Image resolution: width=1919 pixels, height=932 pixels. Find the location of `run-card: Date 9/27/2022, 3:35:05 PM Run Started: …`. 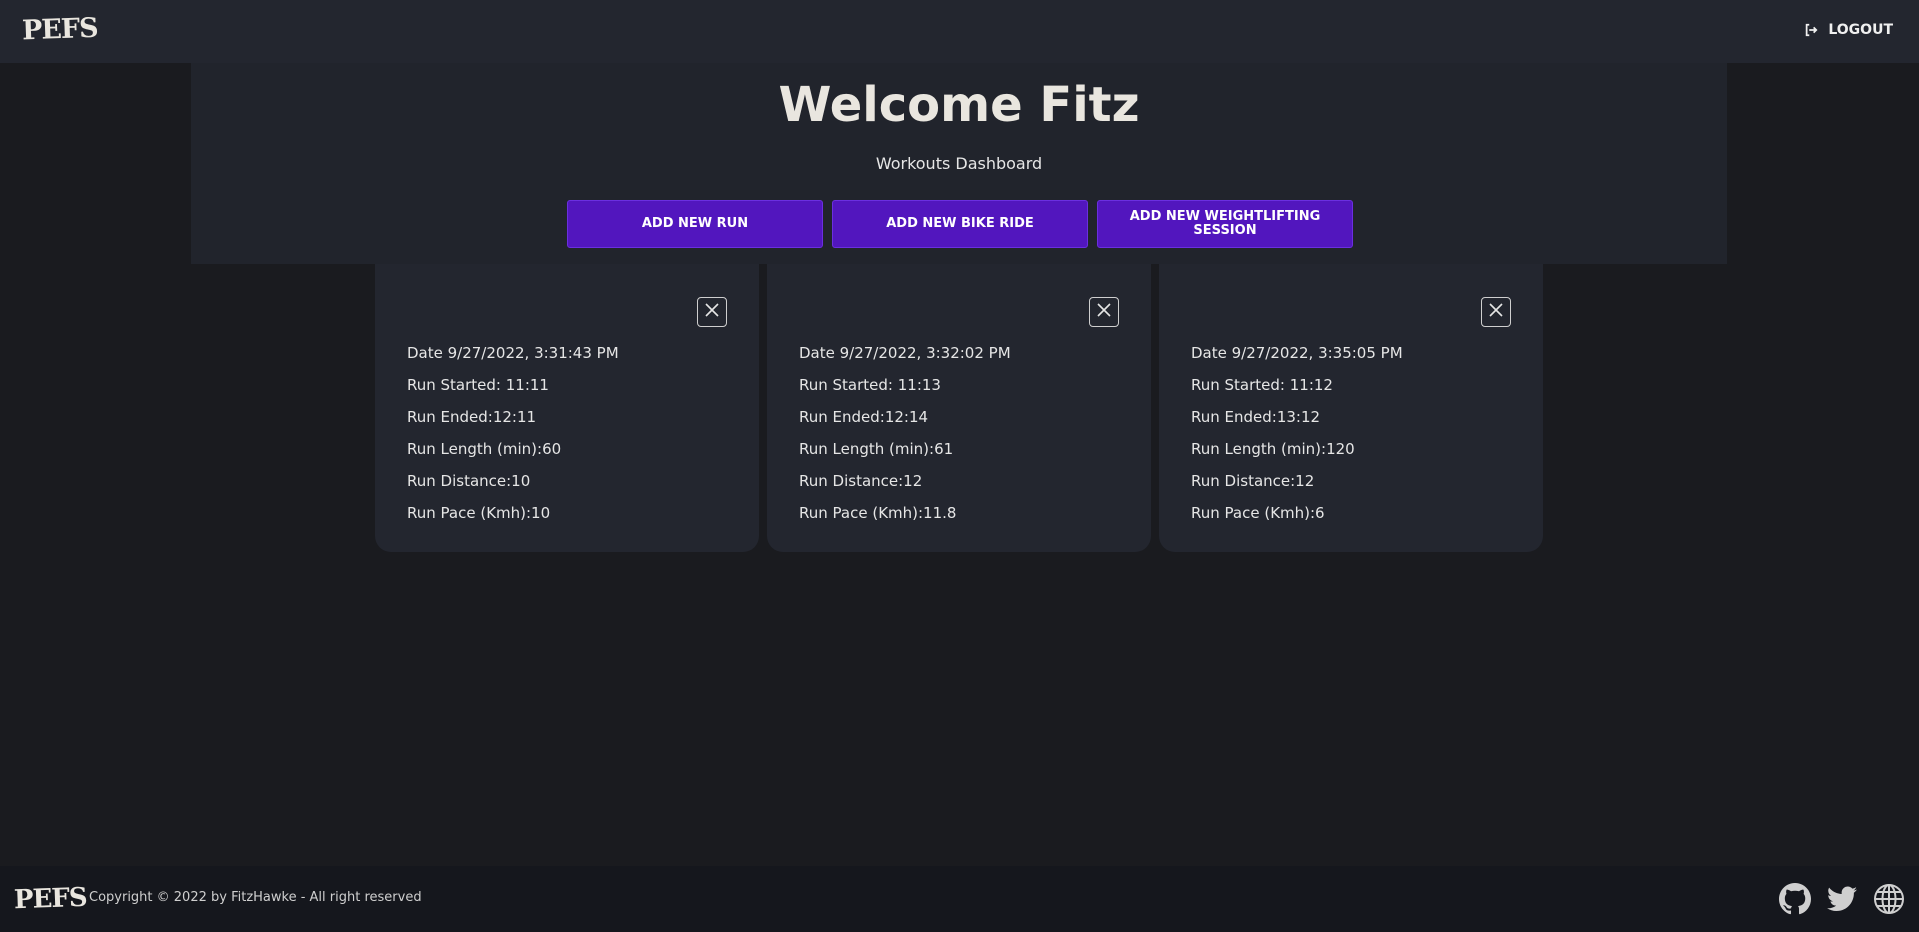

run-card: Date 9/27/2022, 3:35:05 PM Run Started: … is located at coordinates (1351, 408).